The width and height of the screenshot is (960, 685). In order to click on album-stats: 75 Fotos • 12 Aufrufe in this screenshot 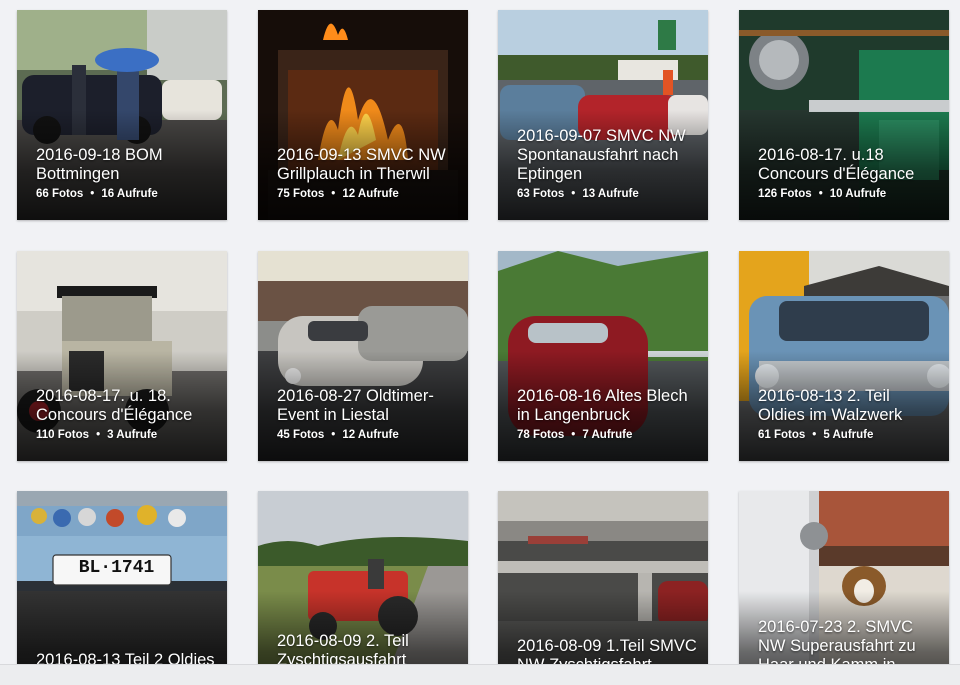, I will do `click(367, 194)`.